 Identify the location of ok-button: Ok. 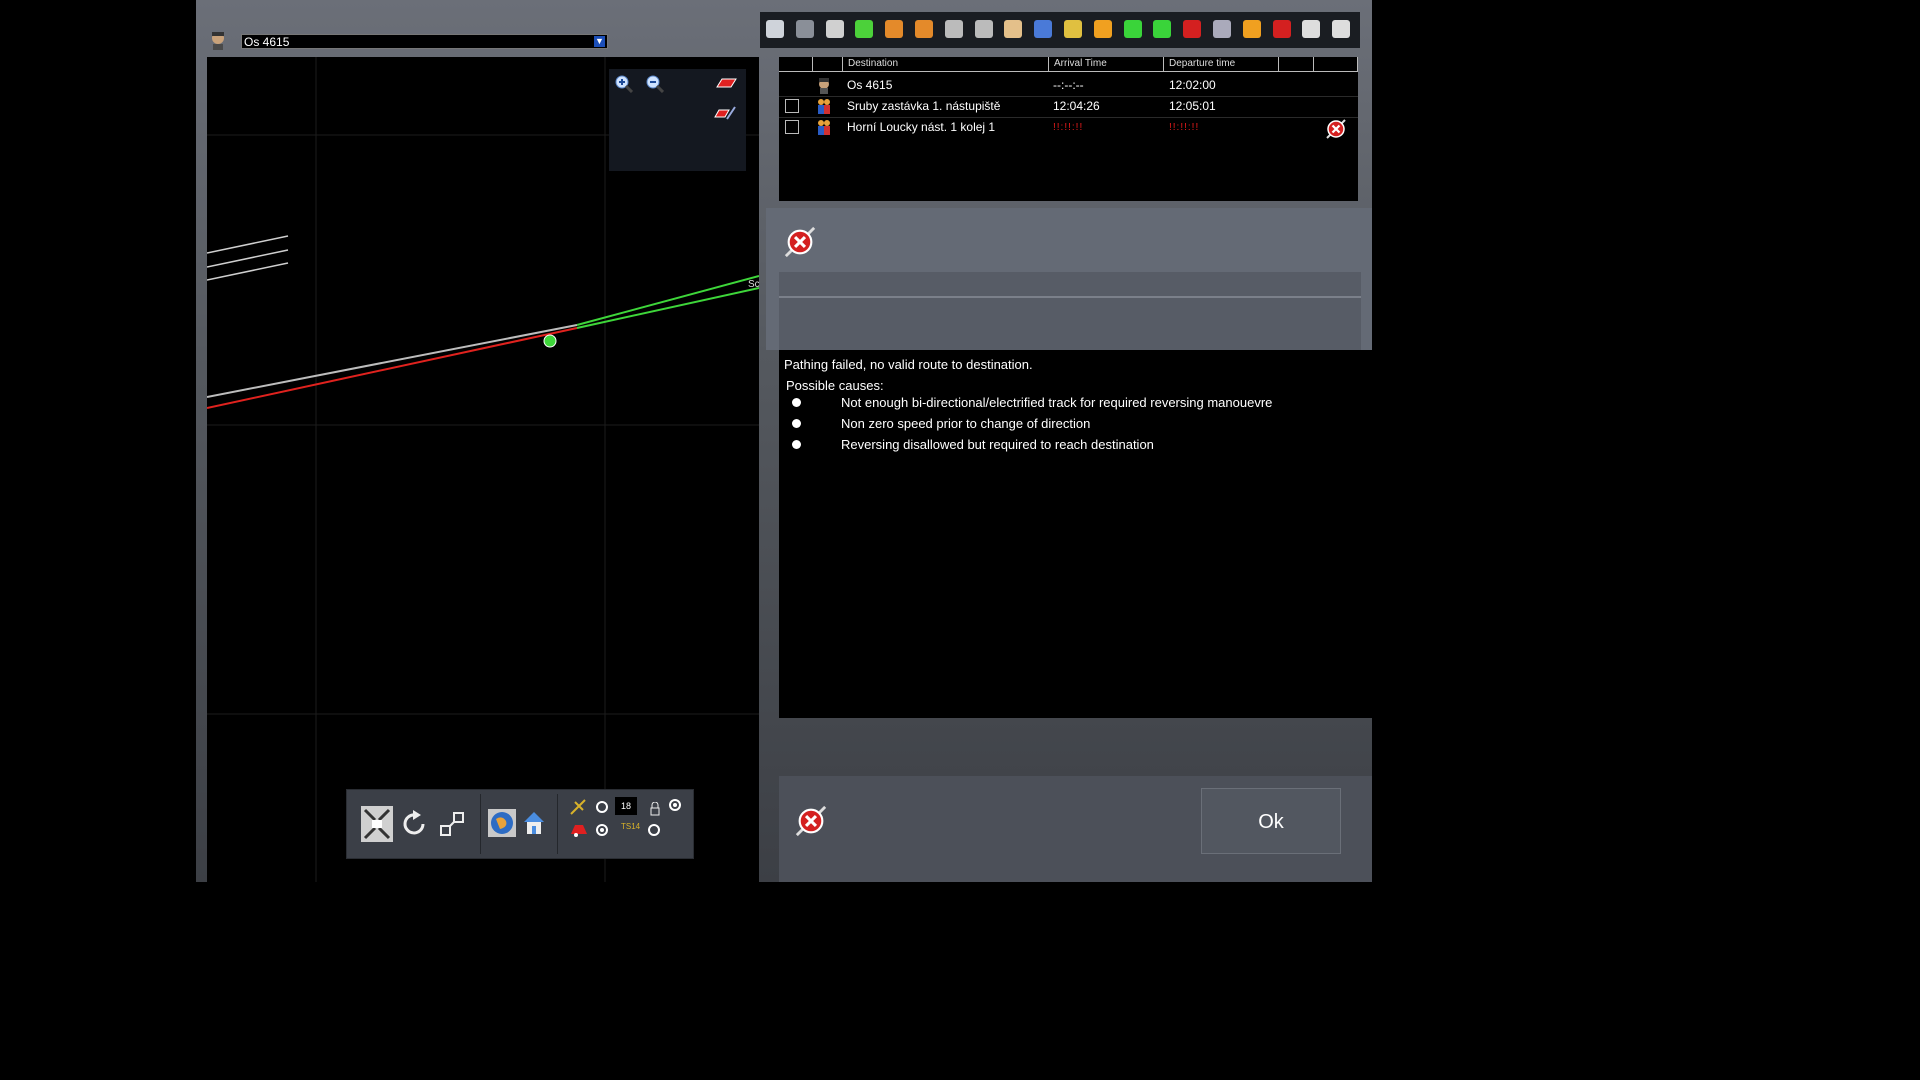
(1271, 821).